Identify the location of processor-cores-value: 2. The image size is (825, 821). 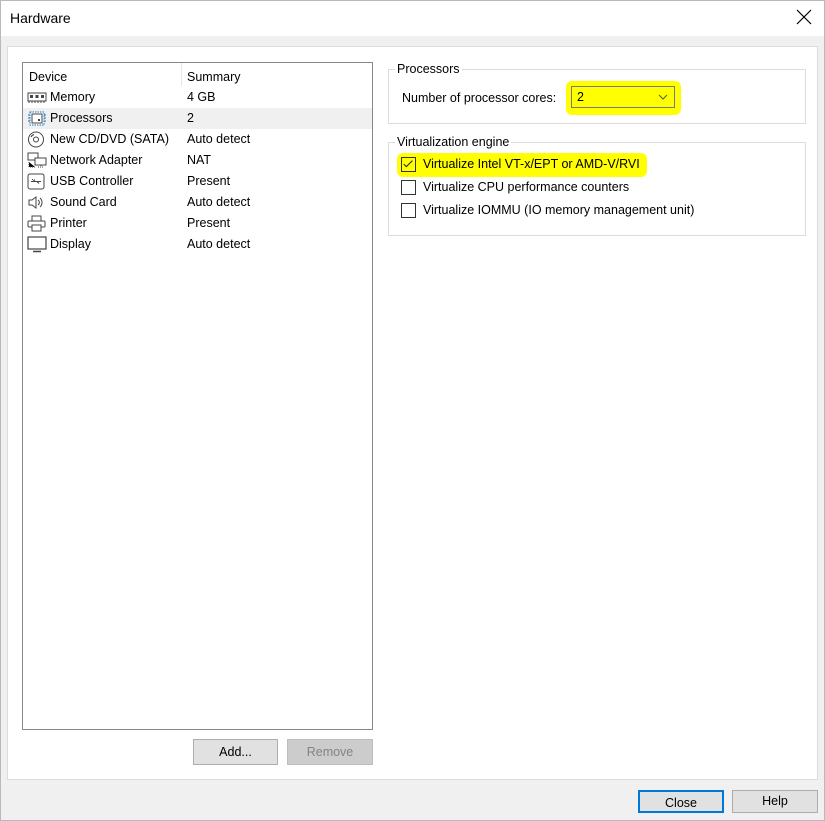
(580, 97).